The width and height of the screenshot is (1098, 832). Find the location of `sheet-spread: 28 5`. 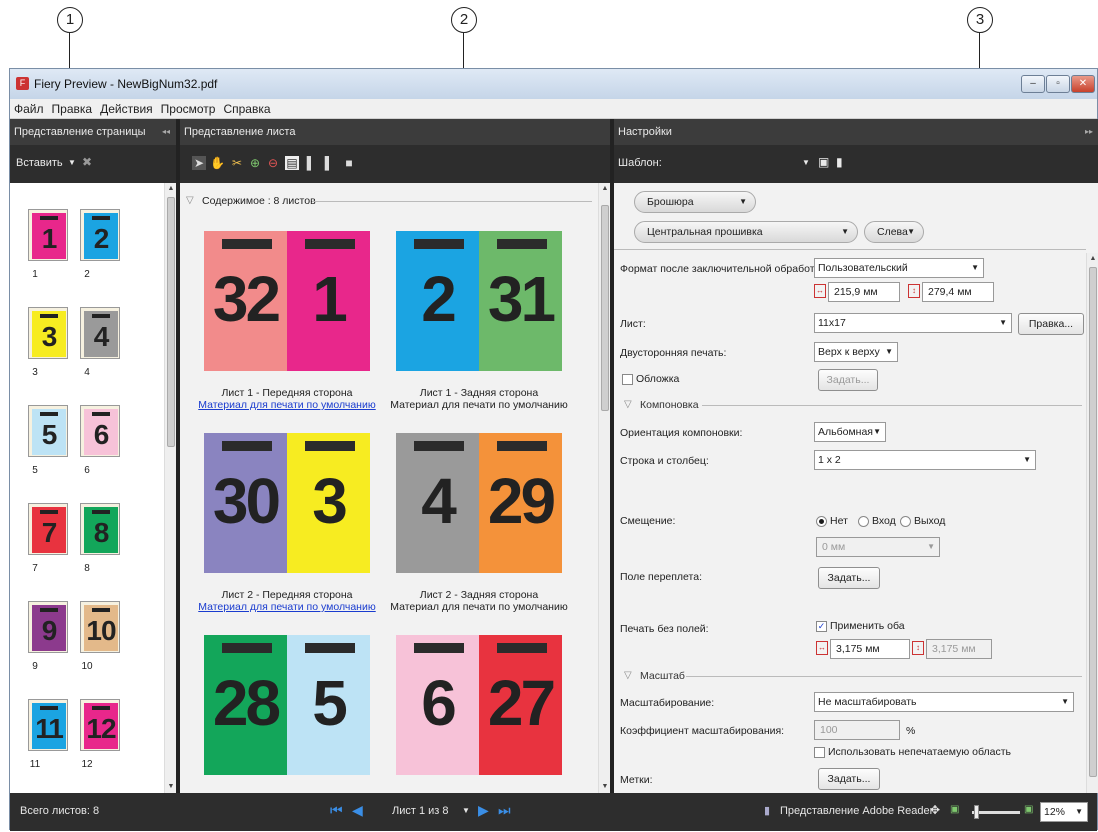

sheet-spread: 28 5 is located at coordinates (287, 705).